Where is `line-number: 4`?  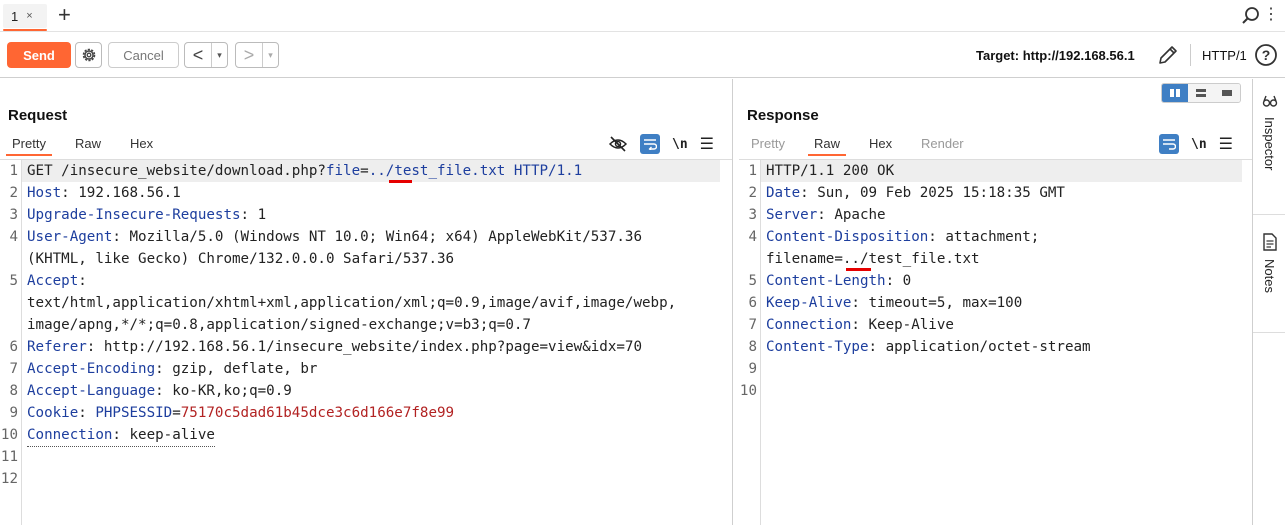 line-number: 4 is located at coordinates (13, 237).